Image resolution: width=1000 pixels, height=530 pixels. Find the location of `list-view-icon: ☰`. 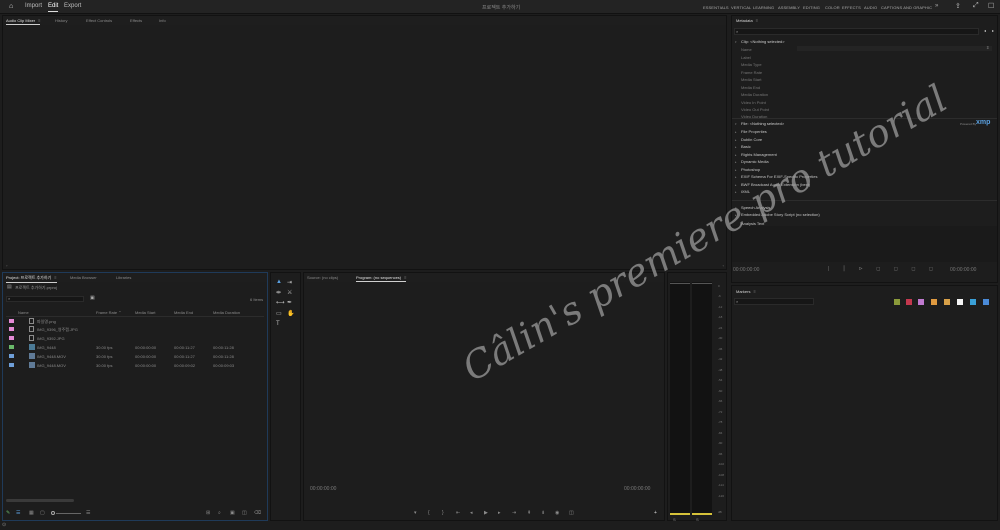

list-view-icon: ☰ is located at coordinates (18, 513).